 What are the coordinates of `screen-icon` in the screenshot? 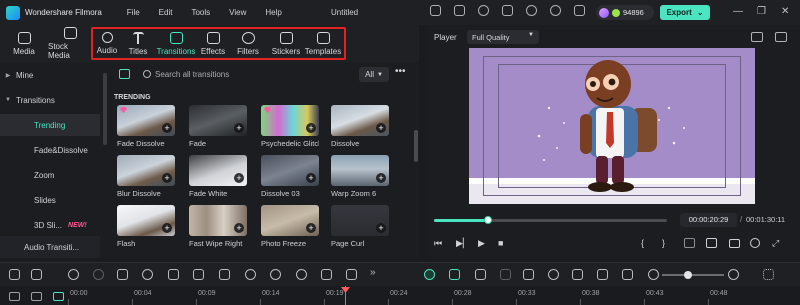 It's located at (627, 274).